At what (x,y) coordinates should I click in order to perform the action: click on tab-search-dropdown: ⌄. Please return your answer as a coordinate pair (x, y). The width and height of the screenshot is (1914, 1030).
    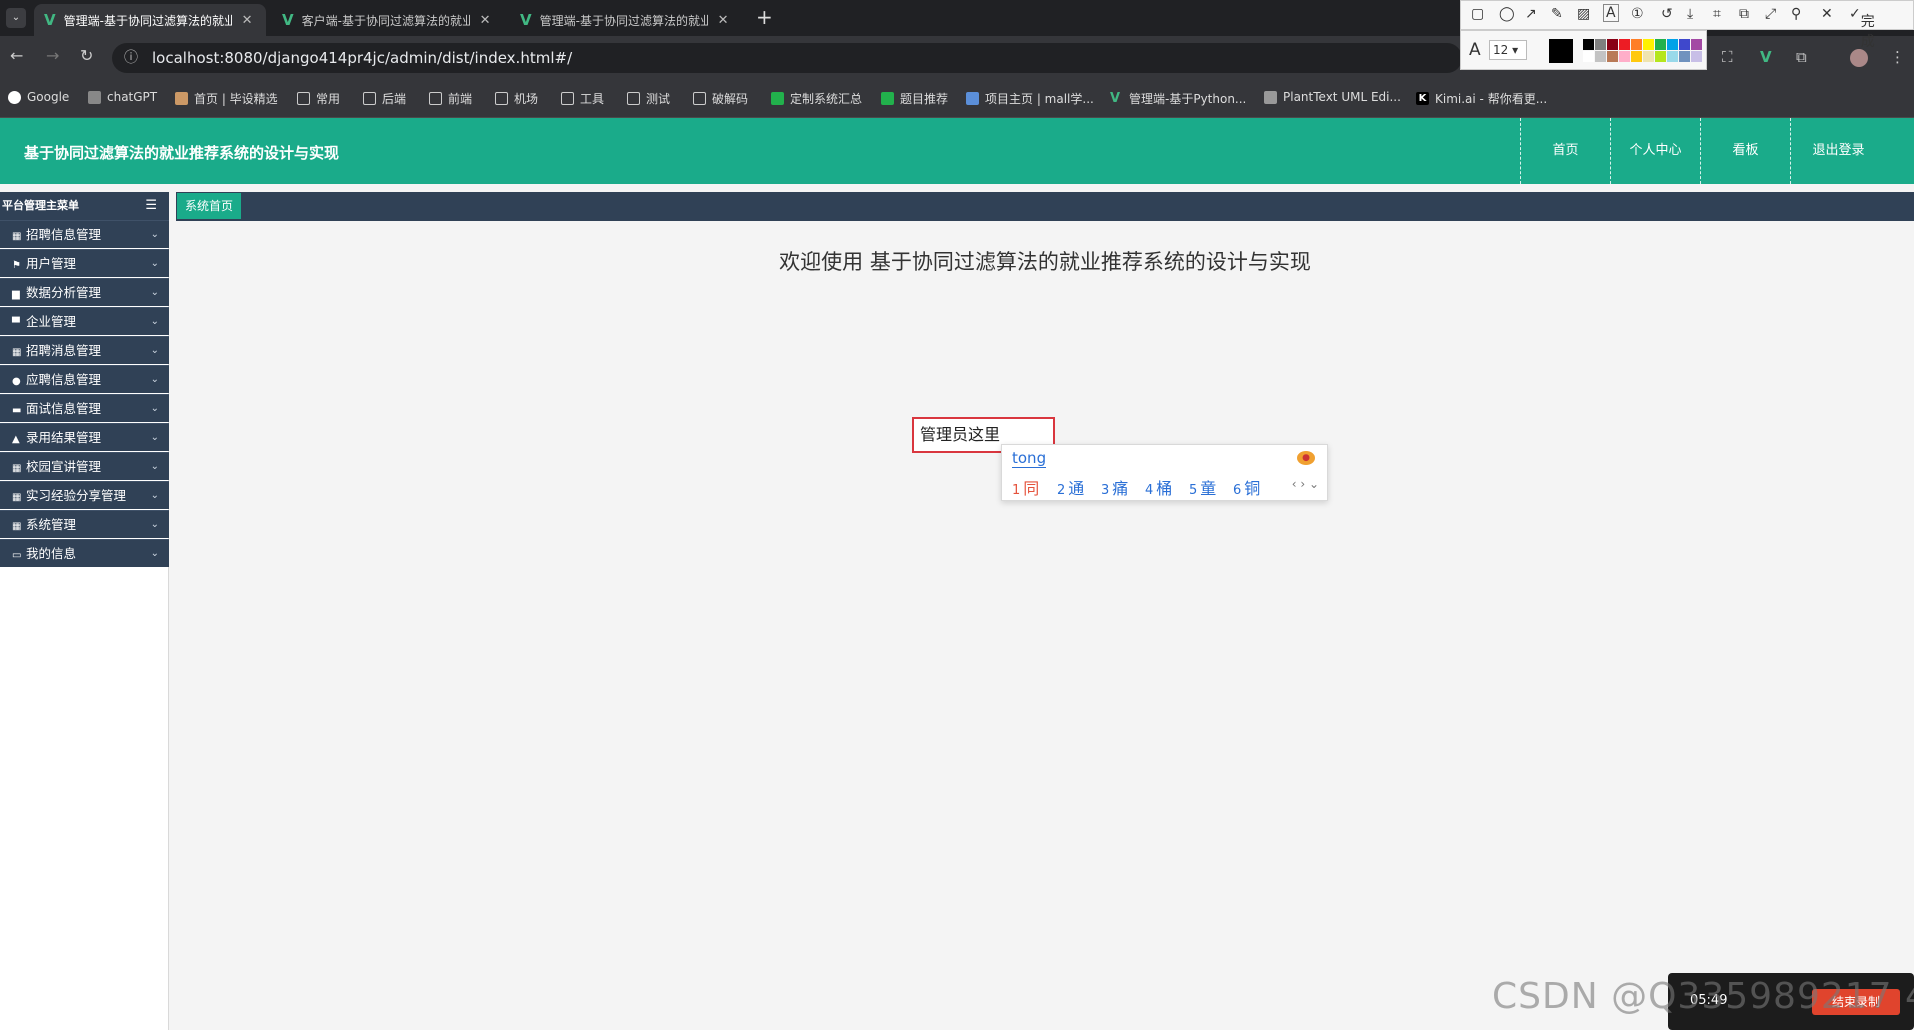
    Looking at the image, I should click on (16, 18).